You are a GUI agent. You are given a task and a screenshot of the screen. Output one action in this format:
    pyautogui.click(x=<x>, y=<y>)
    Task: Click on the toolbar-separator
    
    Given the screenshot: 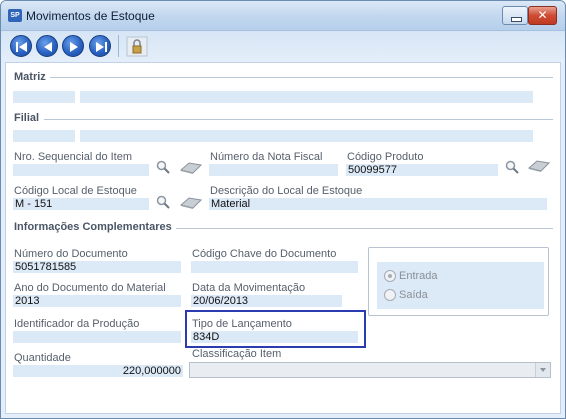 What is the action you would take?
    pyautogui.click(x=118, y=46)
    